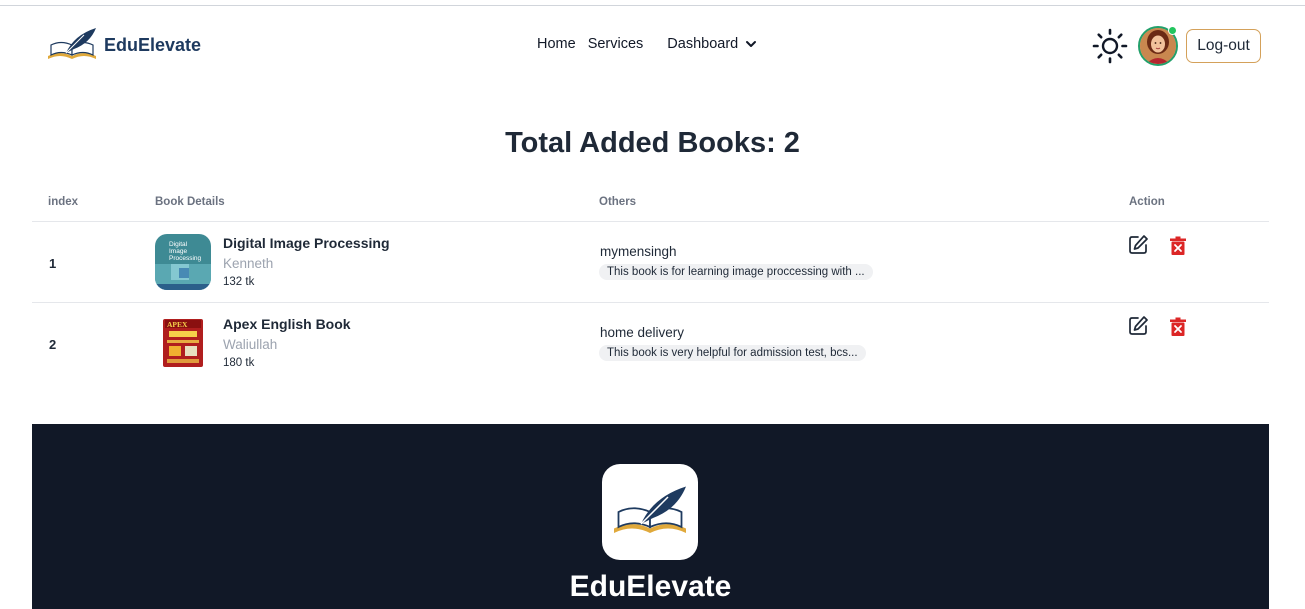 The width and height of the screenshot is (1305, 609). I want to click on book-price: 180 tk, so click(239, 363).